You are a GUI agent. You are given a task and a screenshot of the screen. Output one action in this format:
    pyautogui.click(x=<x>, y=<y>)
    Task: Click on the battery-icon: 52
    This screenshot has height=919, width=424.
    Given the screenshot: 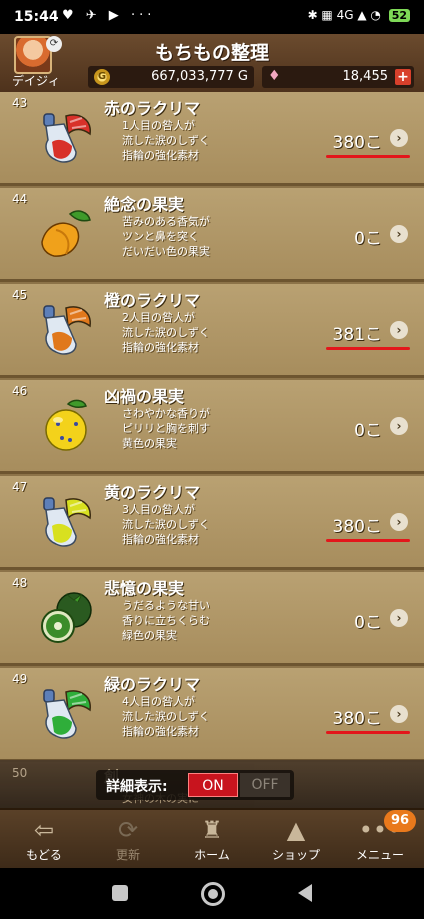 What is the action you would take?
    pyautogui.click(x=399, y=15)
    